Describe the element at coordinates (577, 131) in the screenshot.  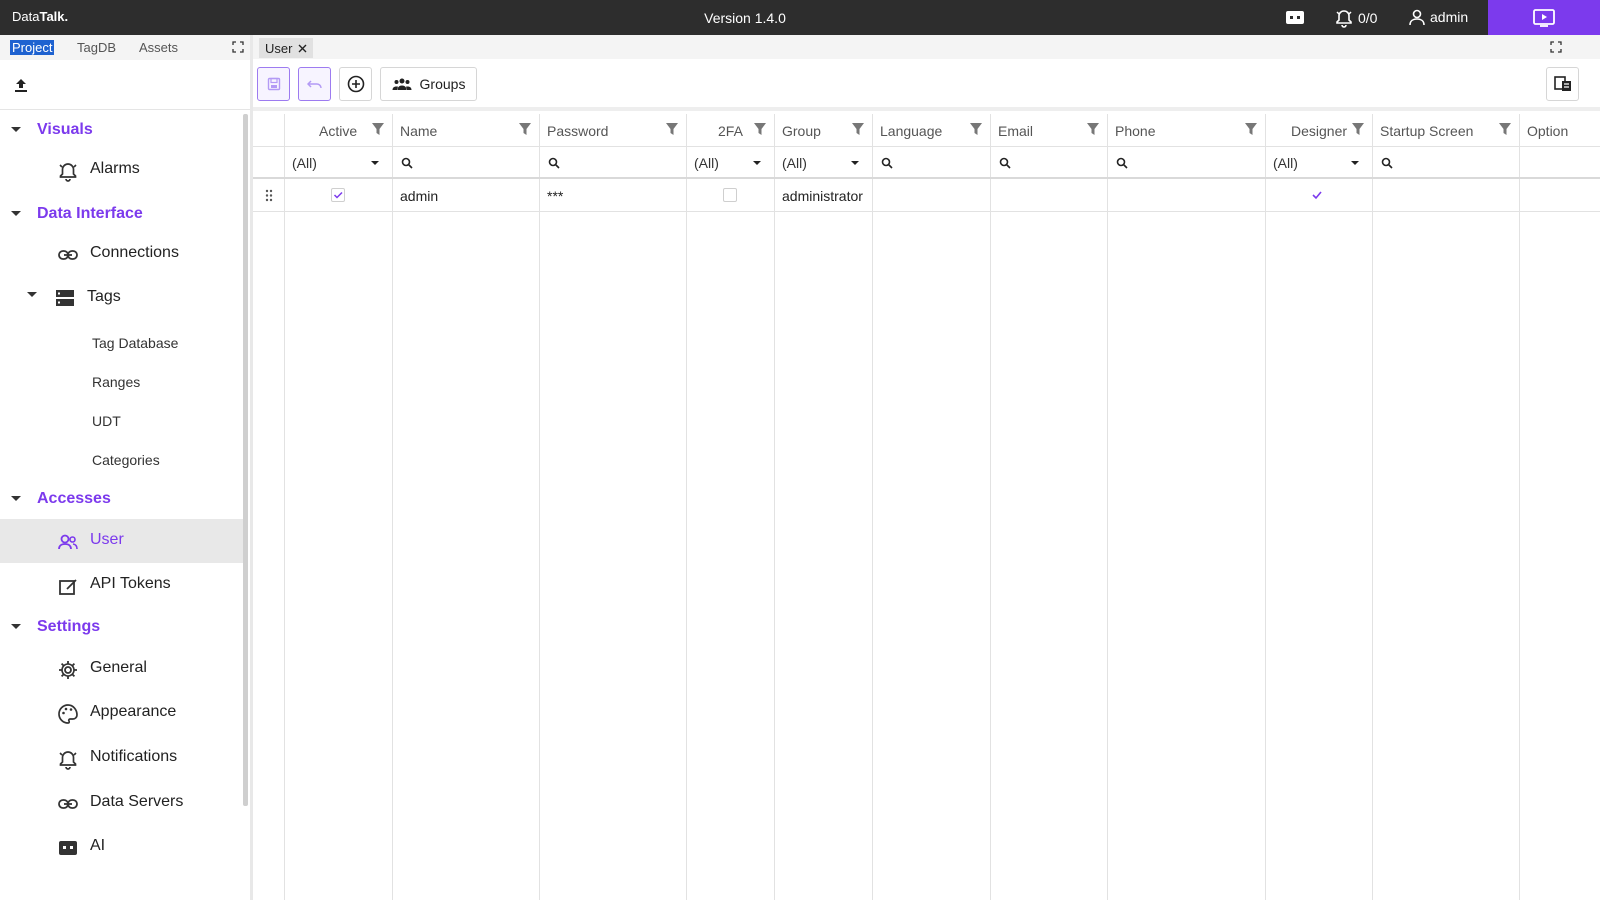
I see `col-header-password: Password` at that location.